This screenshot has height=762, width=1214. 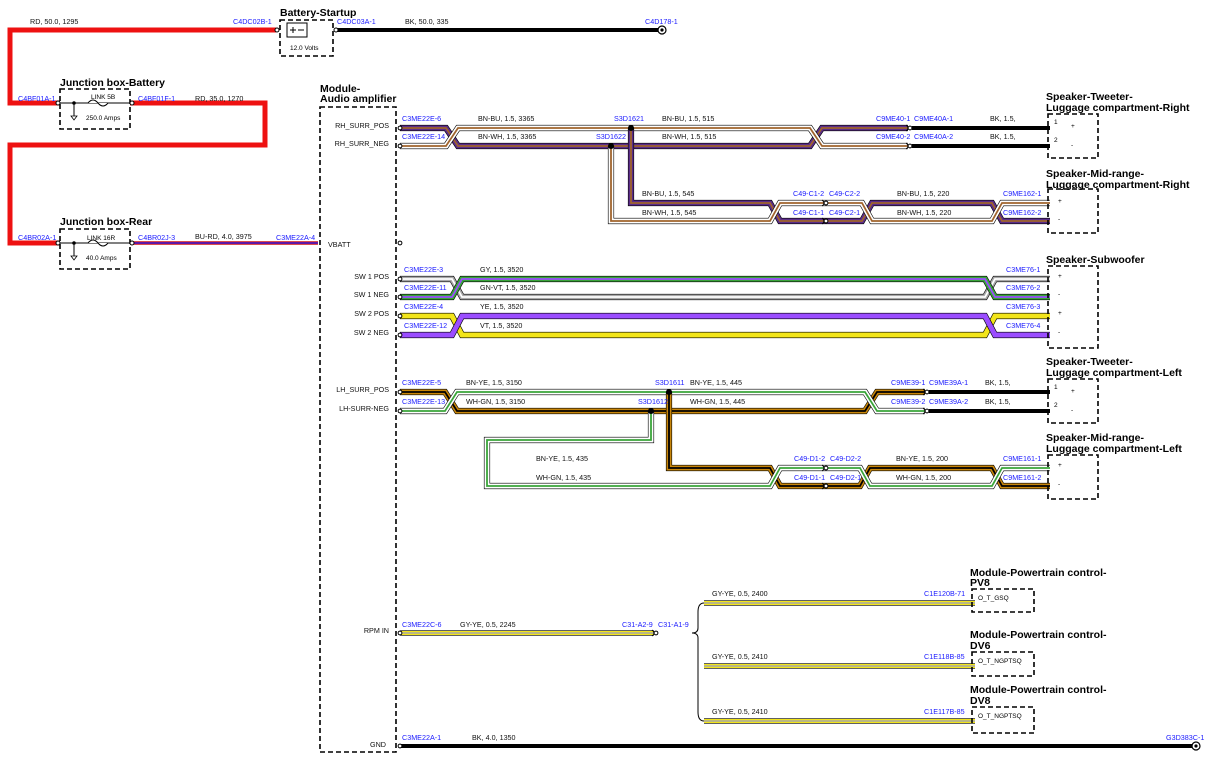 I want to click on wire-label: GN-VT, 1.5, 3520, so click(x=508, y=287).